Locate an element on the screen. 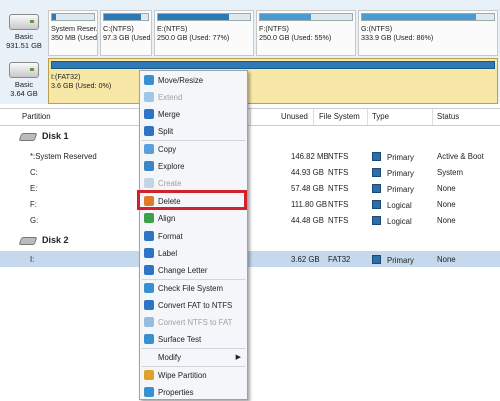 Image resolution: width=500 pixels, height=401 pixels. partition-block-e: E:(NTFS) 250.0 GB (Used: 77%) is located at coordinates (204, 33).